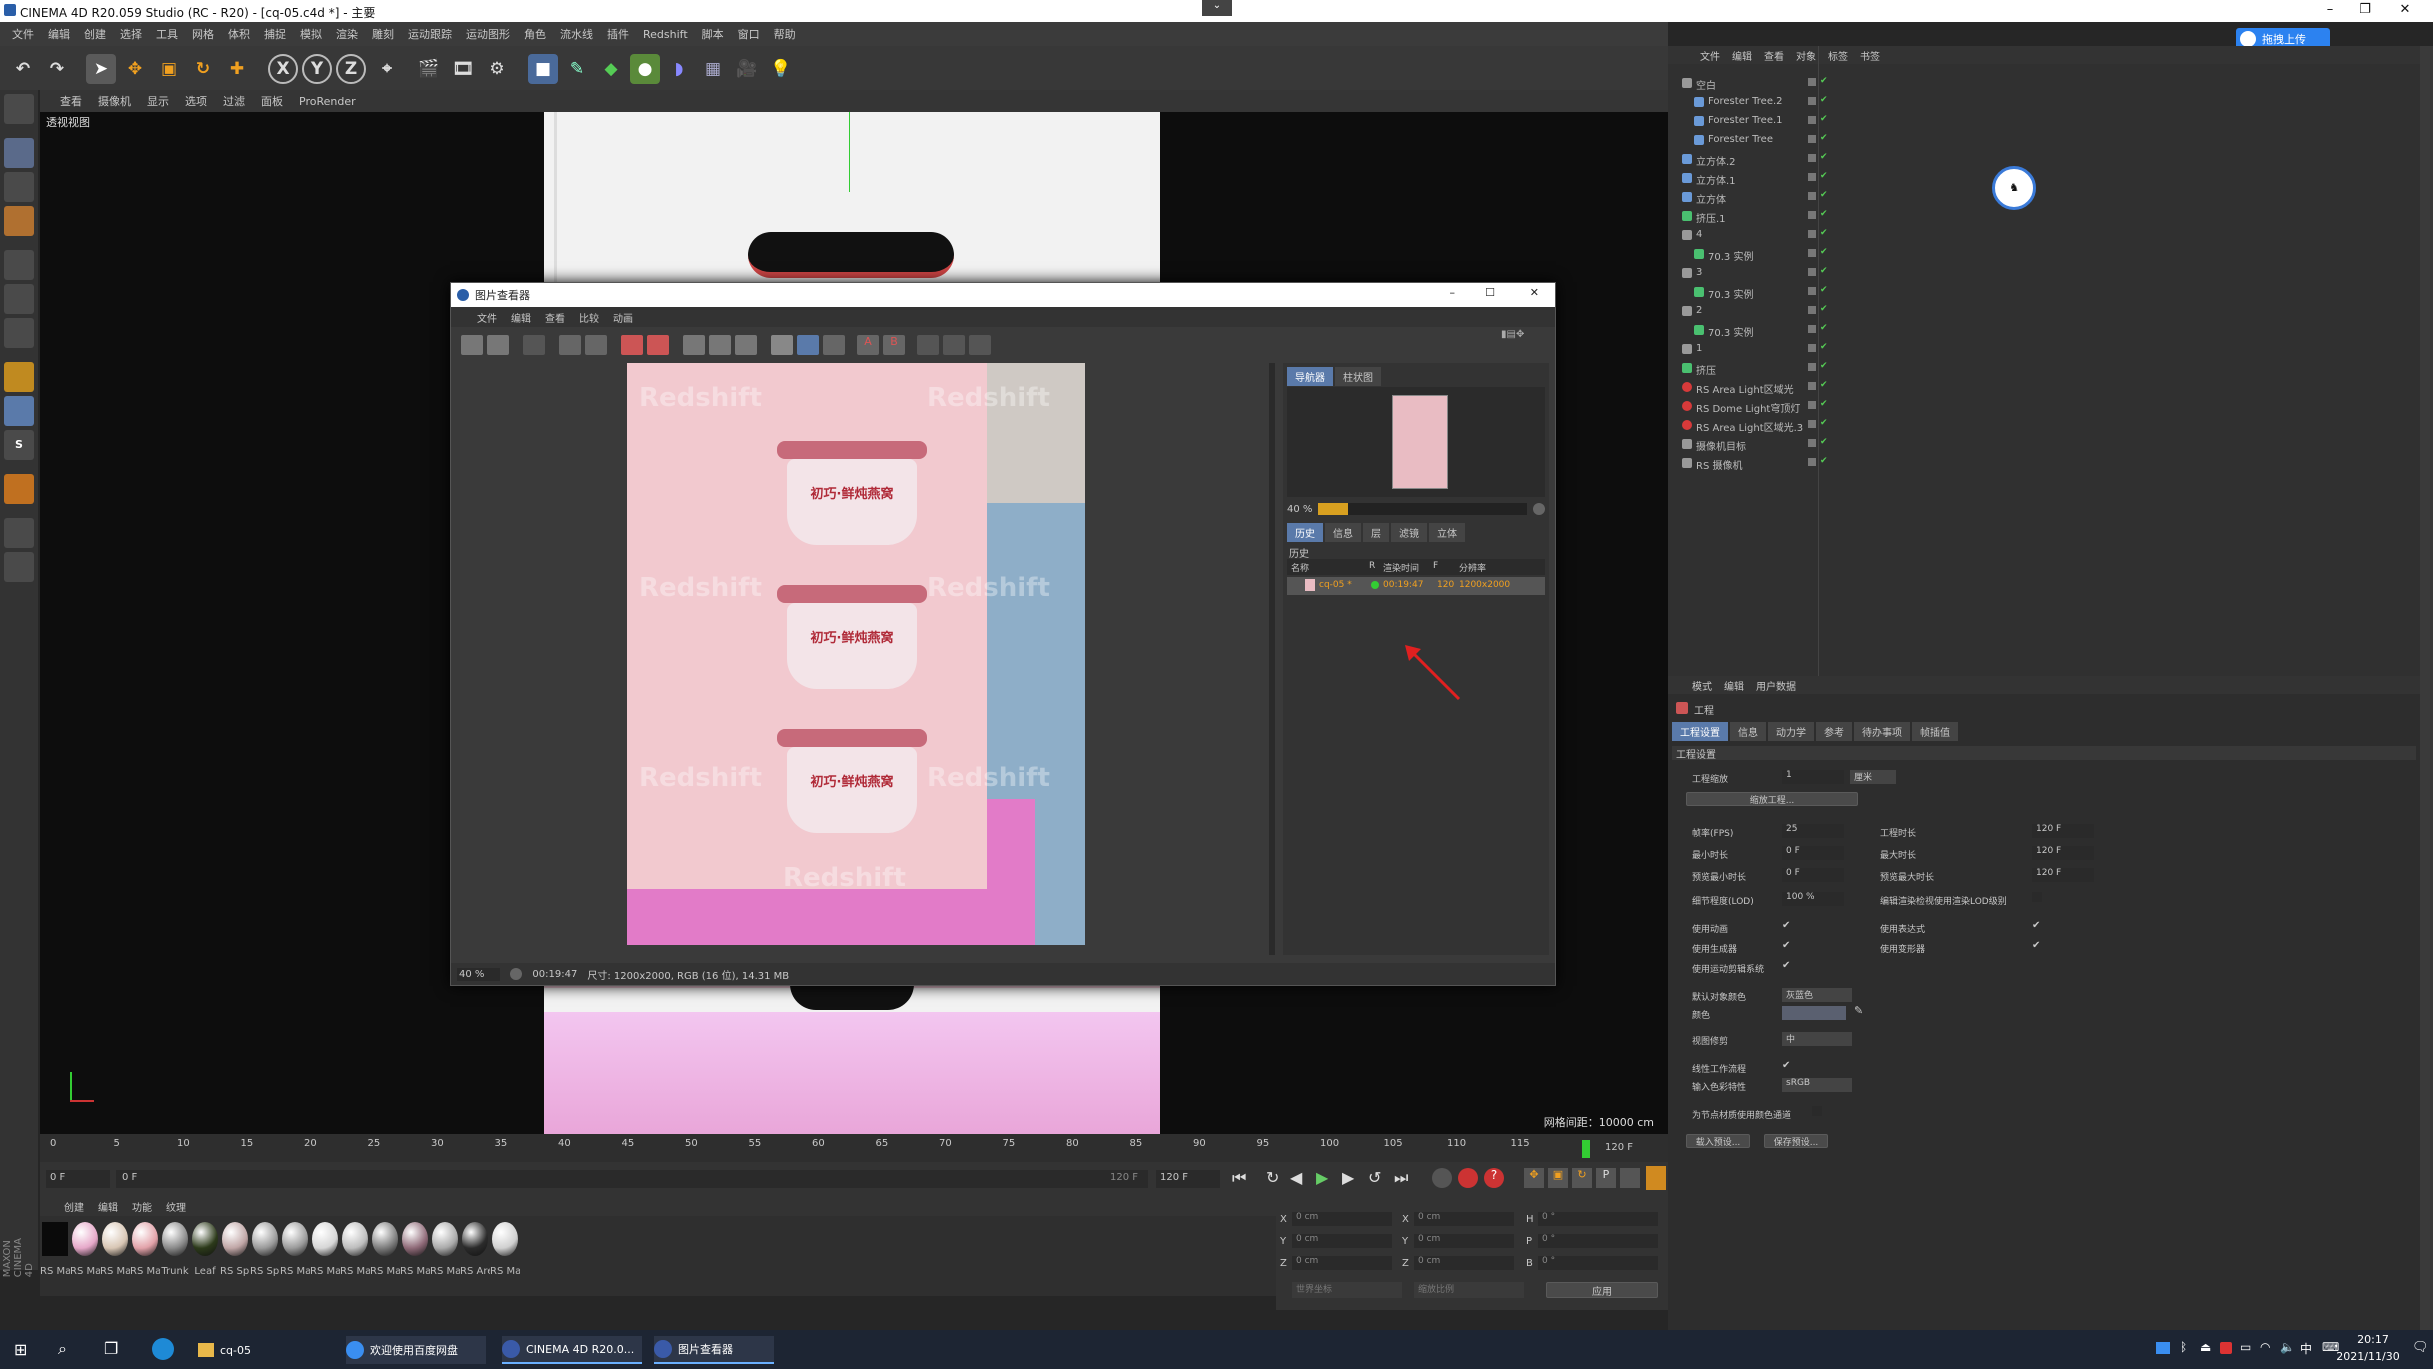  I want to click on usb-icon: ⏏, so click(2205, 1347).